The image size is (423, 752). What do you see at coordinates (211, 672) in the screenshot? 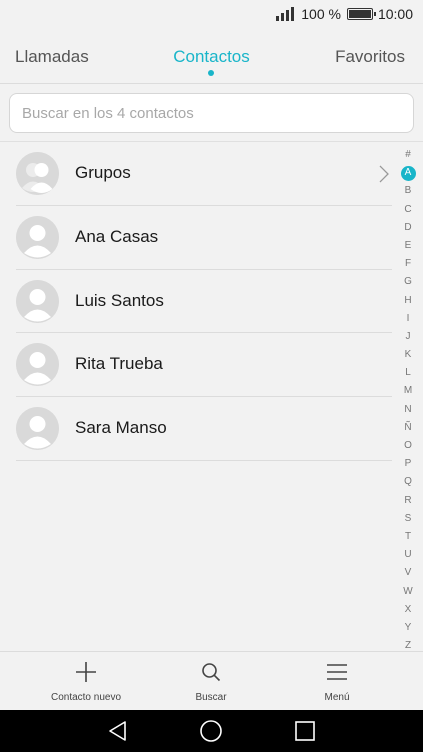
I see `search-icon` at bounding box center [211, 672].